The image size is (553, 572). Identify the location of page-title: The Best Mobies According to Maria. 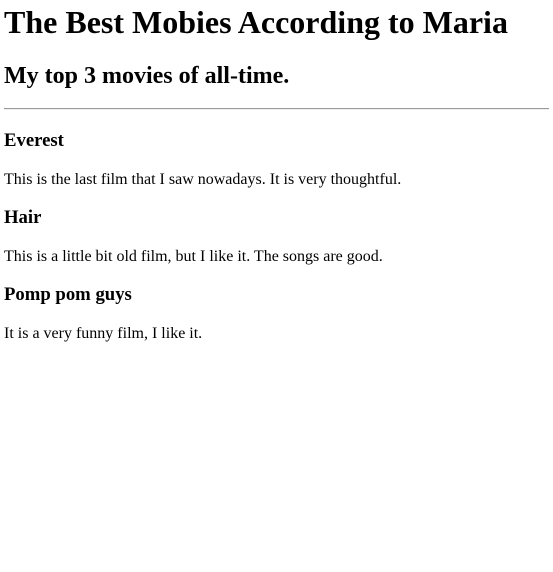
(256, 22).